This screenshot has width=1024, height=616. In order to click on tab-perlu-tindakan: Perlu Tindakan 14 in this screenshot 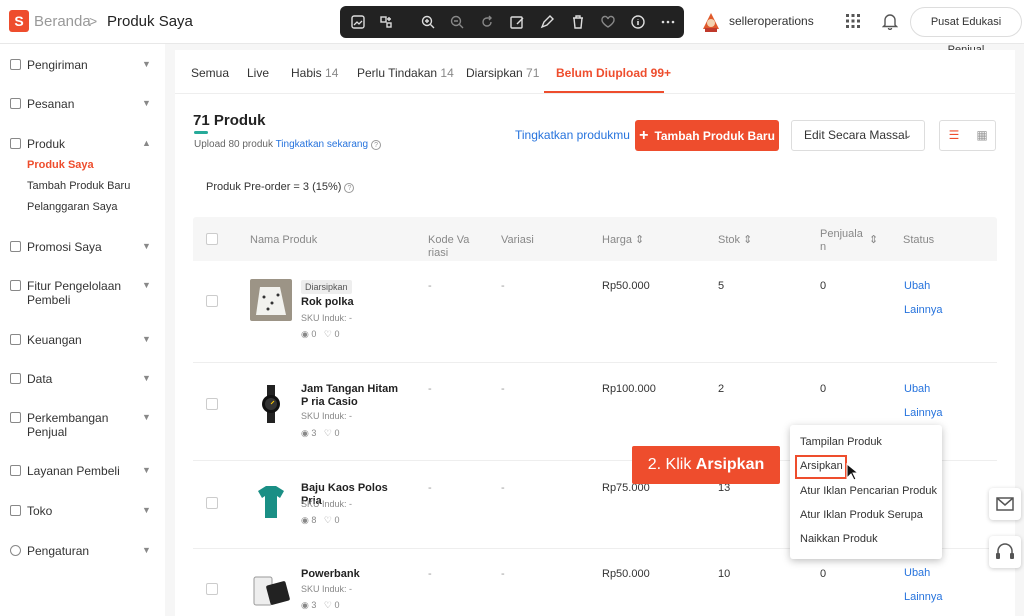, I will do `click(405, 73)`.